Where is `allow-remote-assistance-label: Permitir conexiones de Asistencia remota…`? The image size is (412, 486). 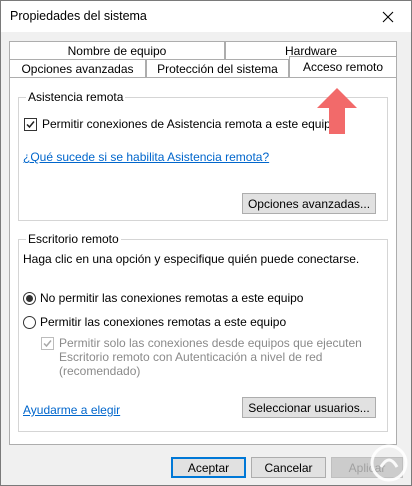 allow-remote-assistance-label: Permitir conexiones de Asistencia remota… is located at coordinates (190, 124).